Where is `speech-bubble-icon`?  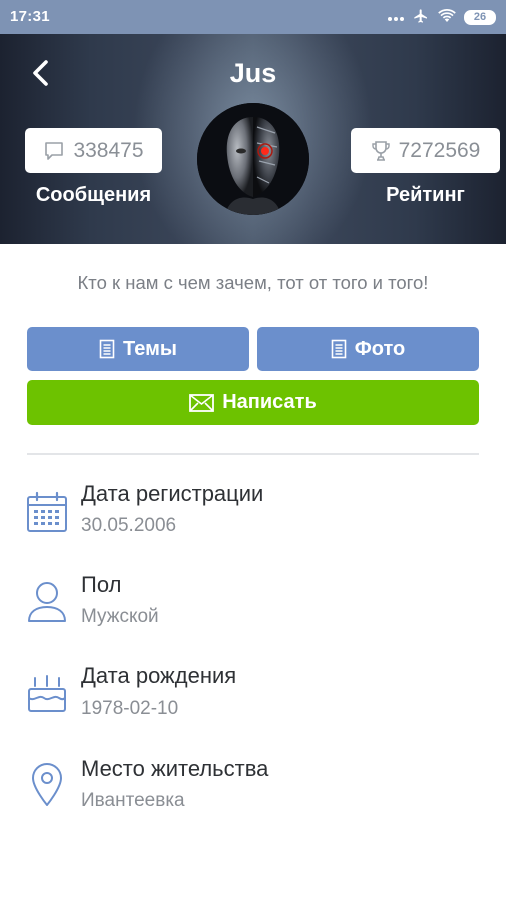
speech-bubble-icon is located at coordinates (54, 150).